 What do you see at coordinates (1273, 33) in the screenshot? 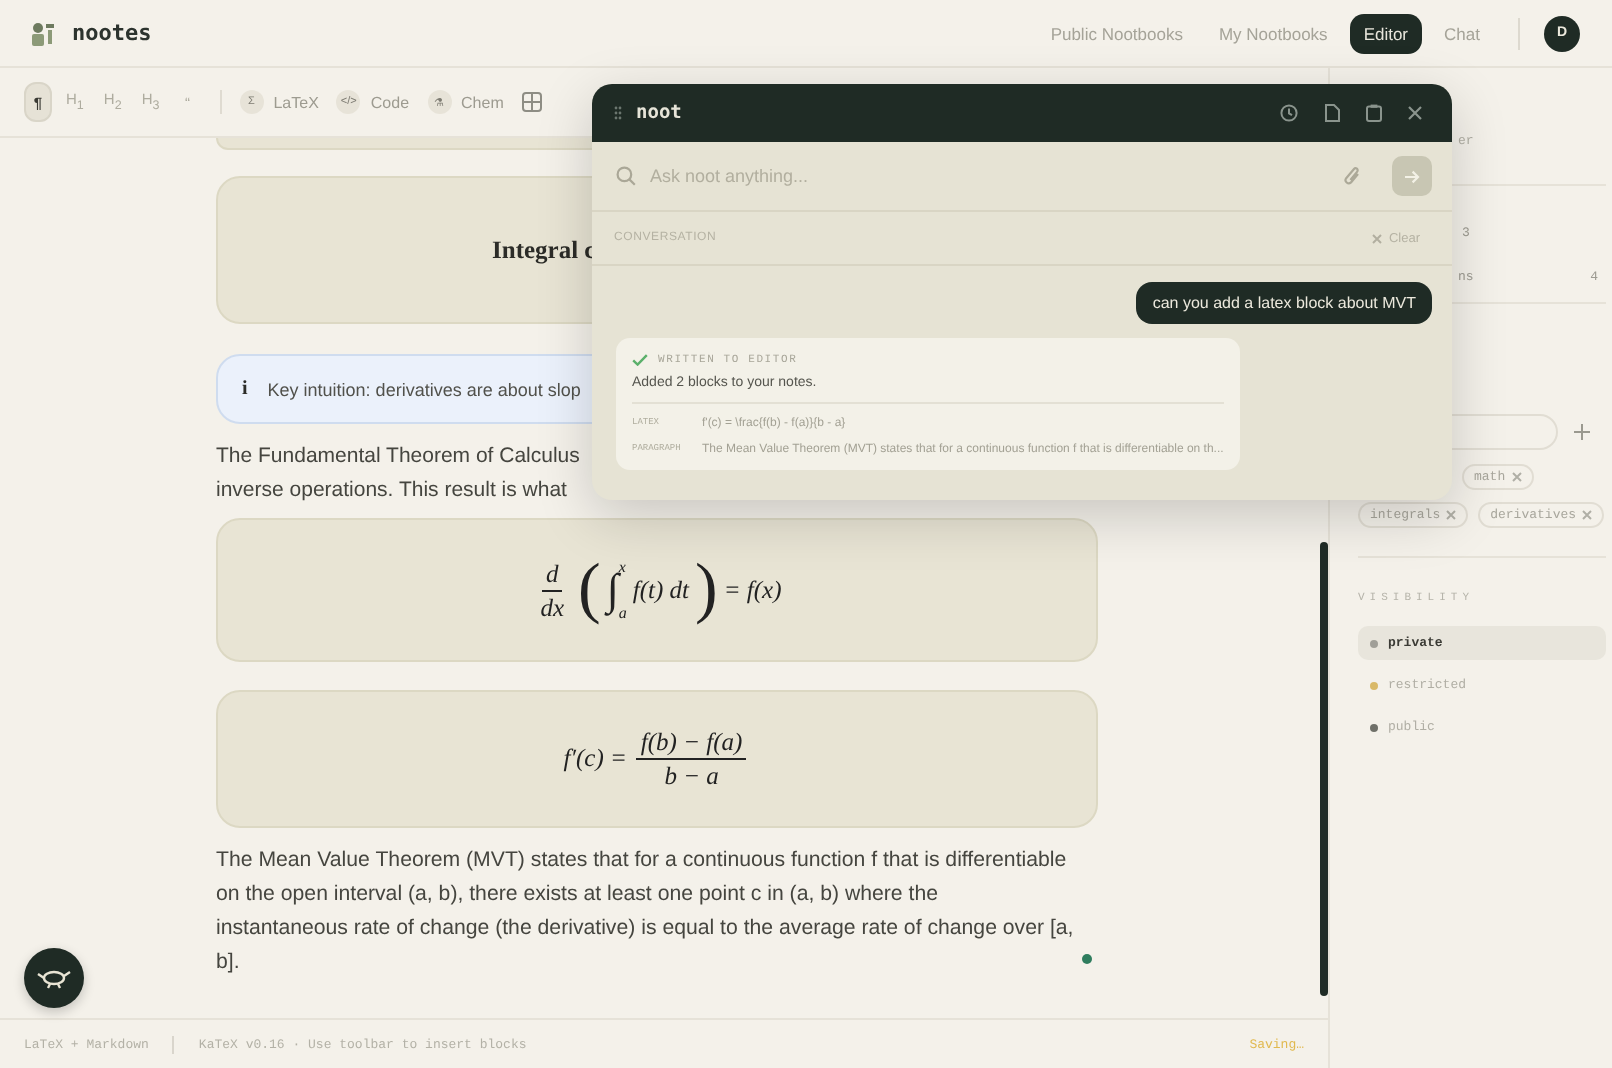
I see `nav-link: My Nootbooks` at bounding box center [1273, 33].